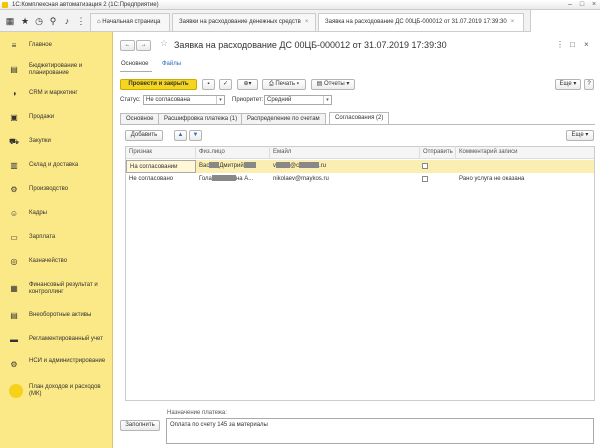 Image resolution: width=600 pixels, height=448 pixels. Describe the element at coordinates (56, 70) in the screenshot. I see `sidebar-item-budgeting: ▤ Бюджетирование и планирование` at that location.